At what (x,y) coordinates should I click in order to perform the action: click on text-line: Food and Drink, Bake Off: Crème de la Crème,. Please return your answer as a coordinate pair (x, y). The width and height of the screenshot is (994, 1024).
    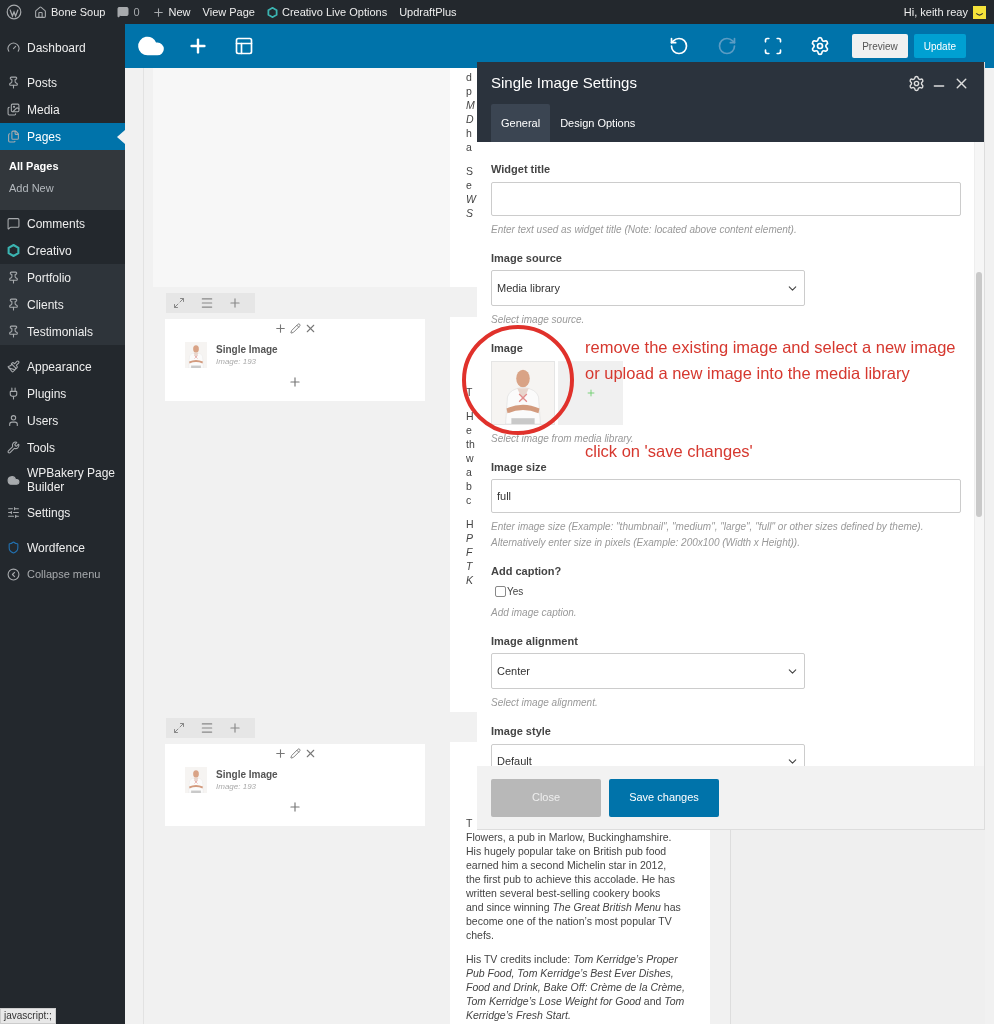
    Looking at the image, I should click on (575, 987).